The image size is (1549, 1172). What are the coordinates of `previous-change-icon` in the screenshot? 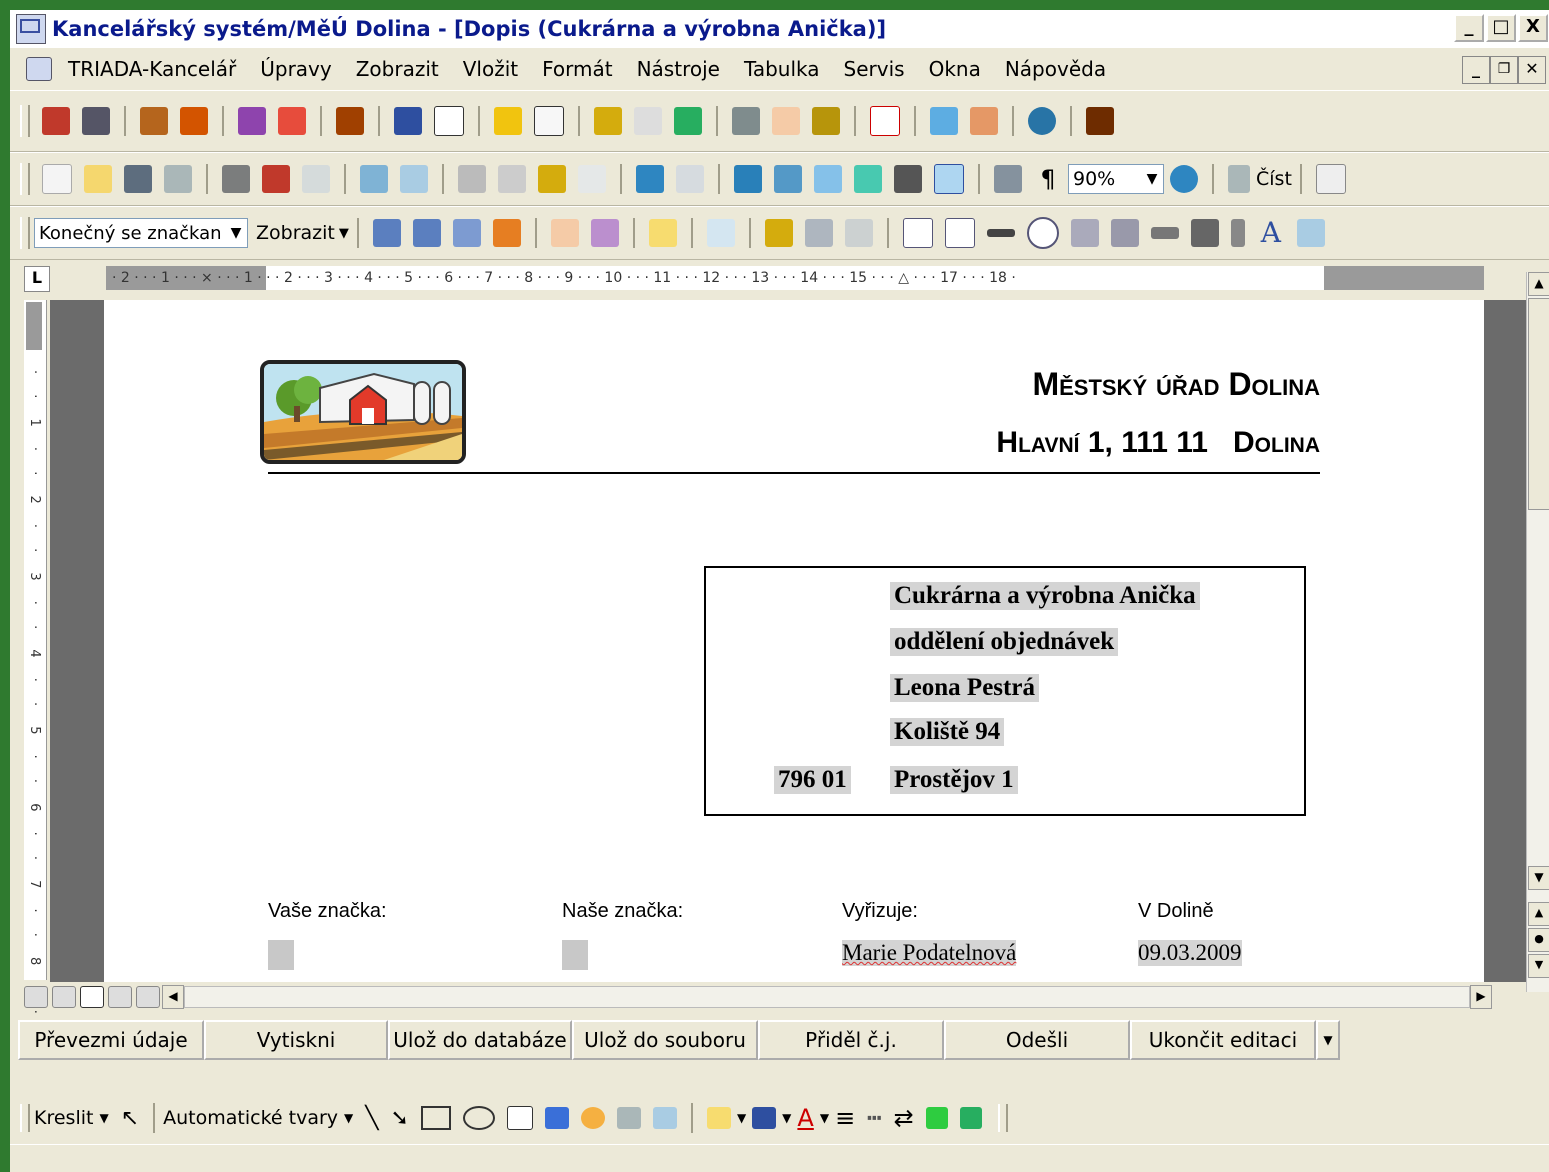 It's located at (386, 233).